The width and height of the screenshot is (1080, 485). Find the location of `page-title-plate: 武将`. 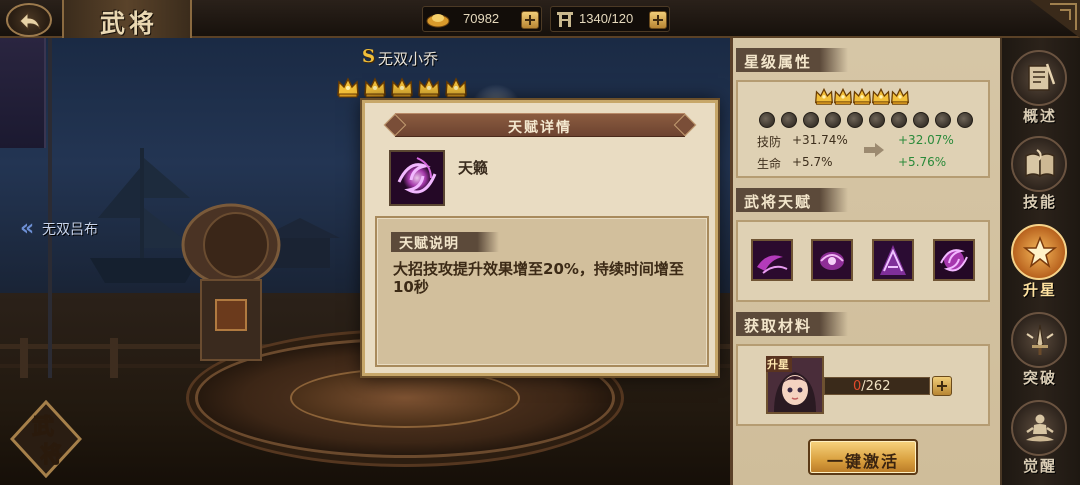

page-title-plate: 武将 is located at coordinates (127, 19).